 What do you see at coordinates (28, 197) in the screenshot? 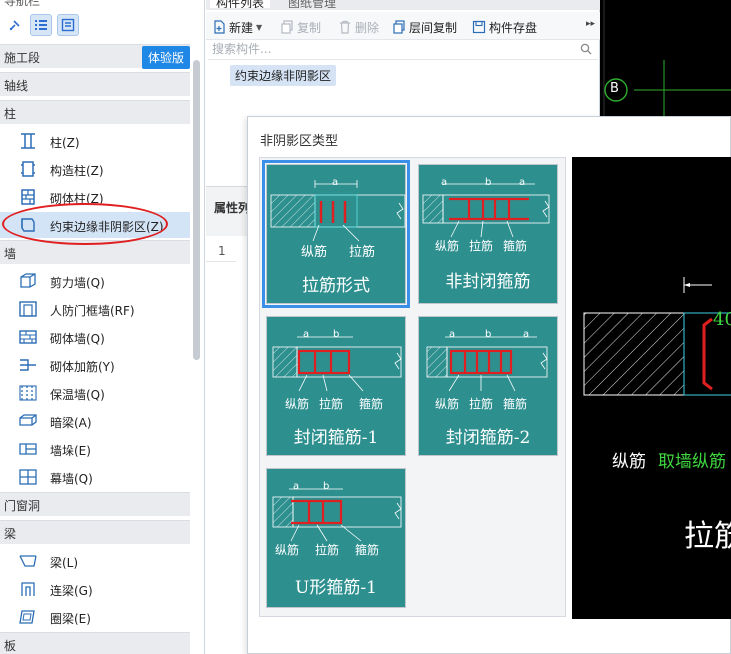
I see `masonry-column-icon` at bounding box center [28, 197].